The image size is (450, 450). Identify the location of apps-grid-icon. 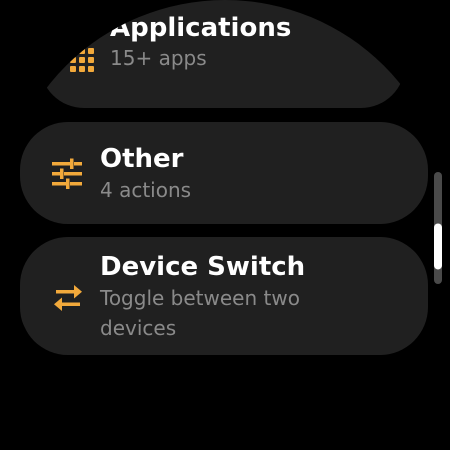
(82, 60).